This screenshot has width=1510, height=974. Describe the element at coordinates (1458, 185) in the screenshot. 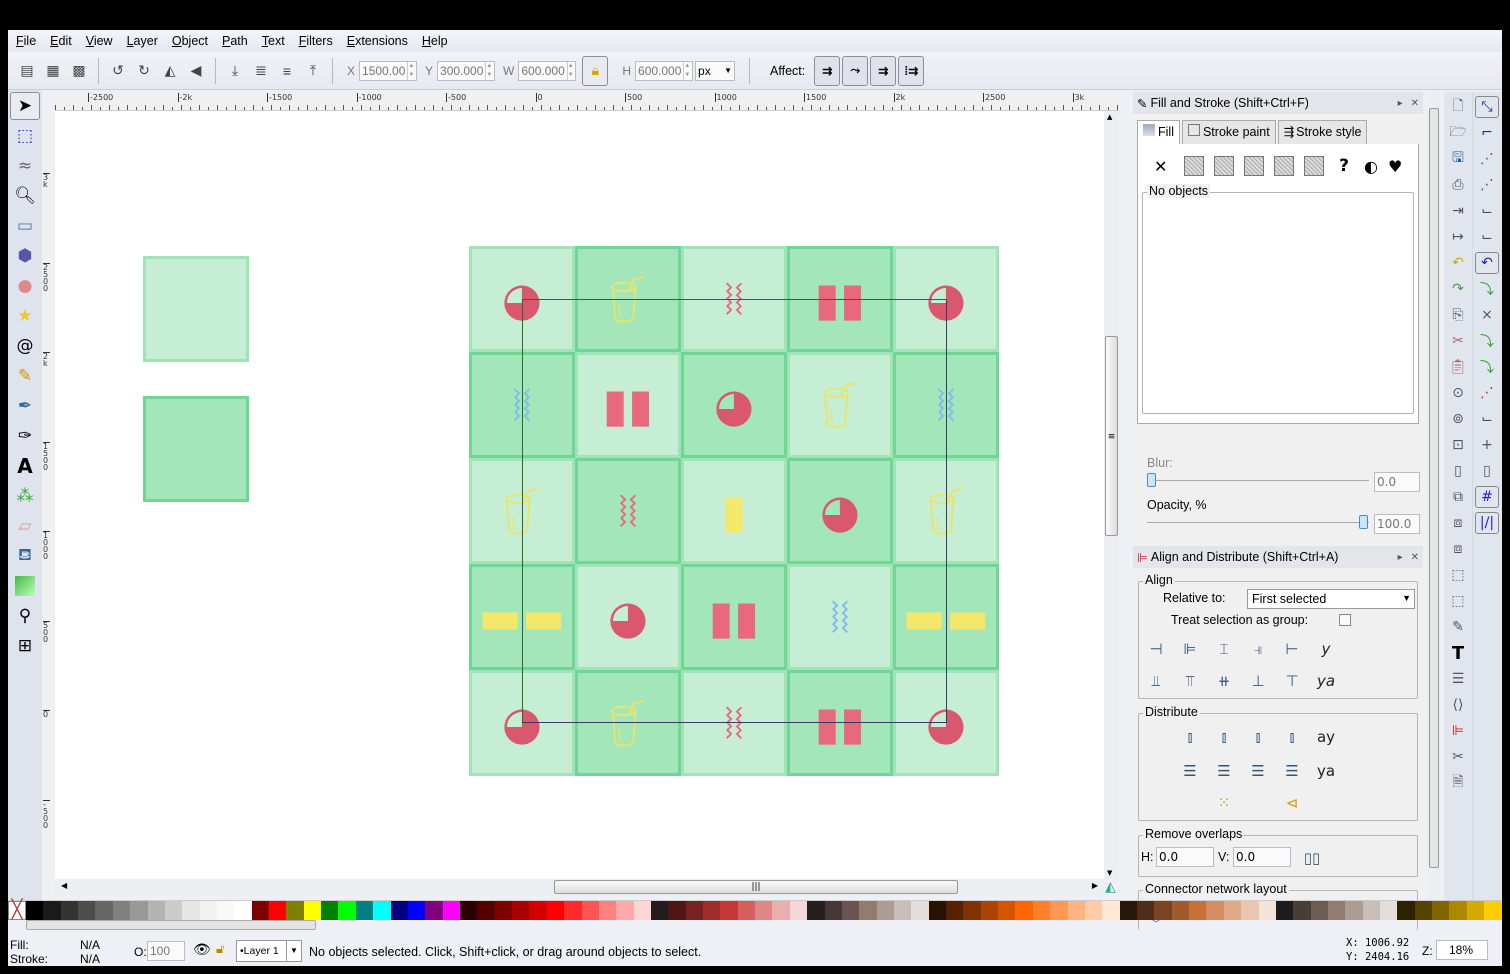

I see `print-icon: ⎙` at that location.